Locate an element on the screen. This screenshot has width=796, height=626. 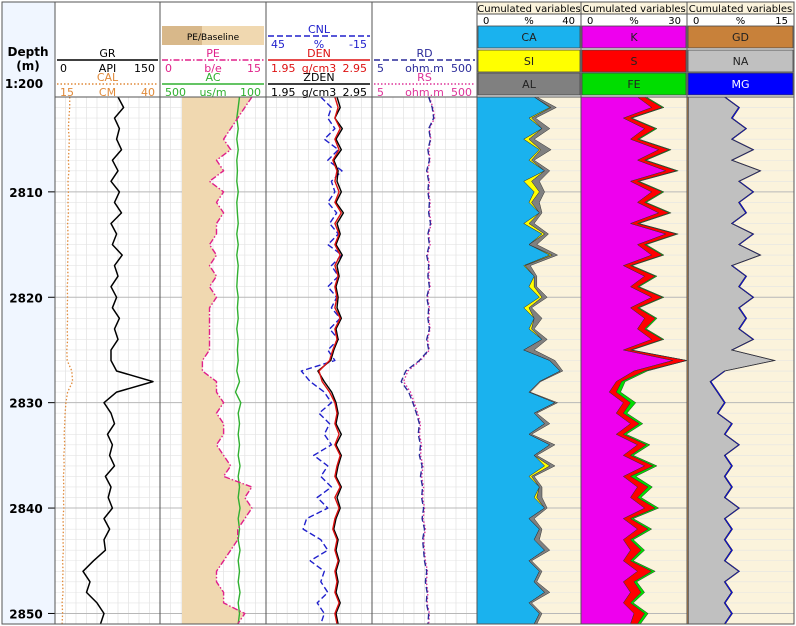
legend-label-ca: CA is located at coordinates (529, 37).